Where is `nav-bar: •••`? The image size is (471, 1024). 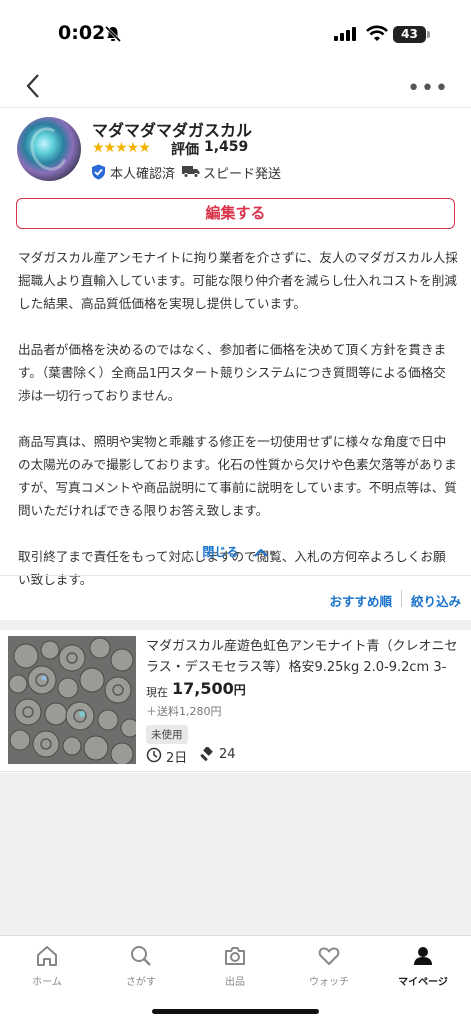 nav-bar: ••• is located at coordinates (235, 86).